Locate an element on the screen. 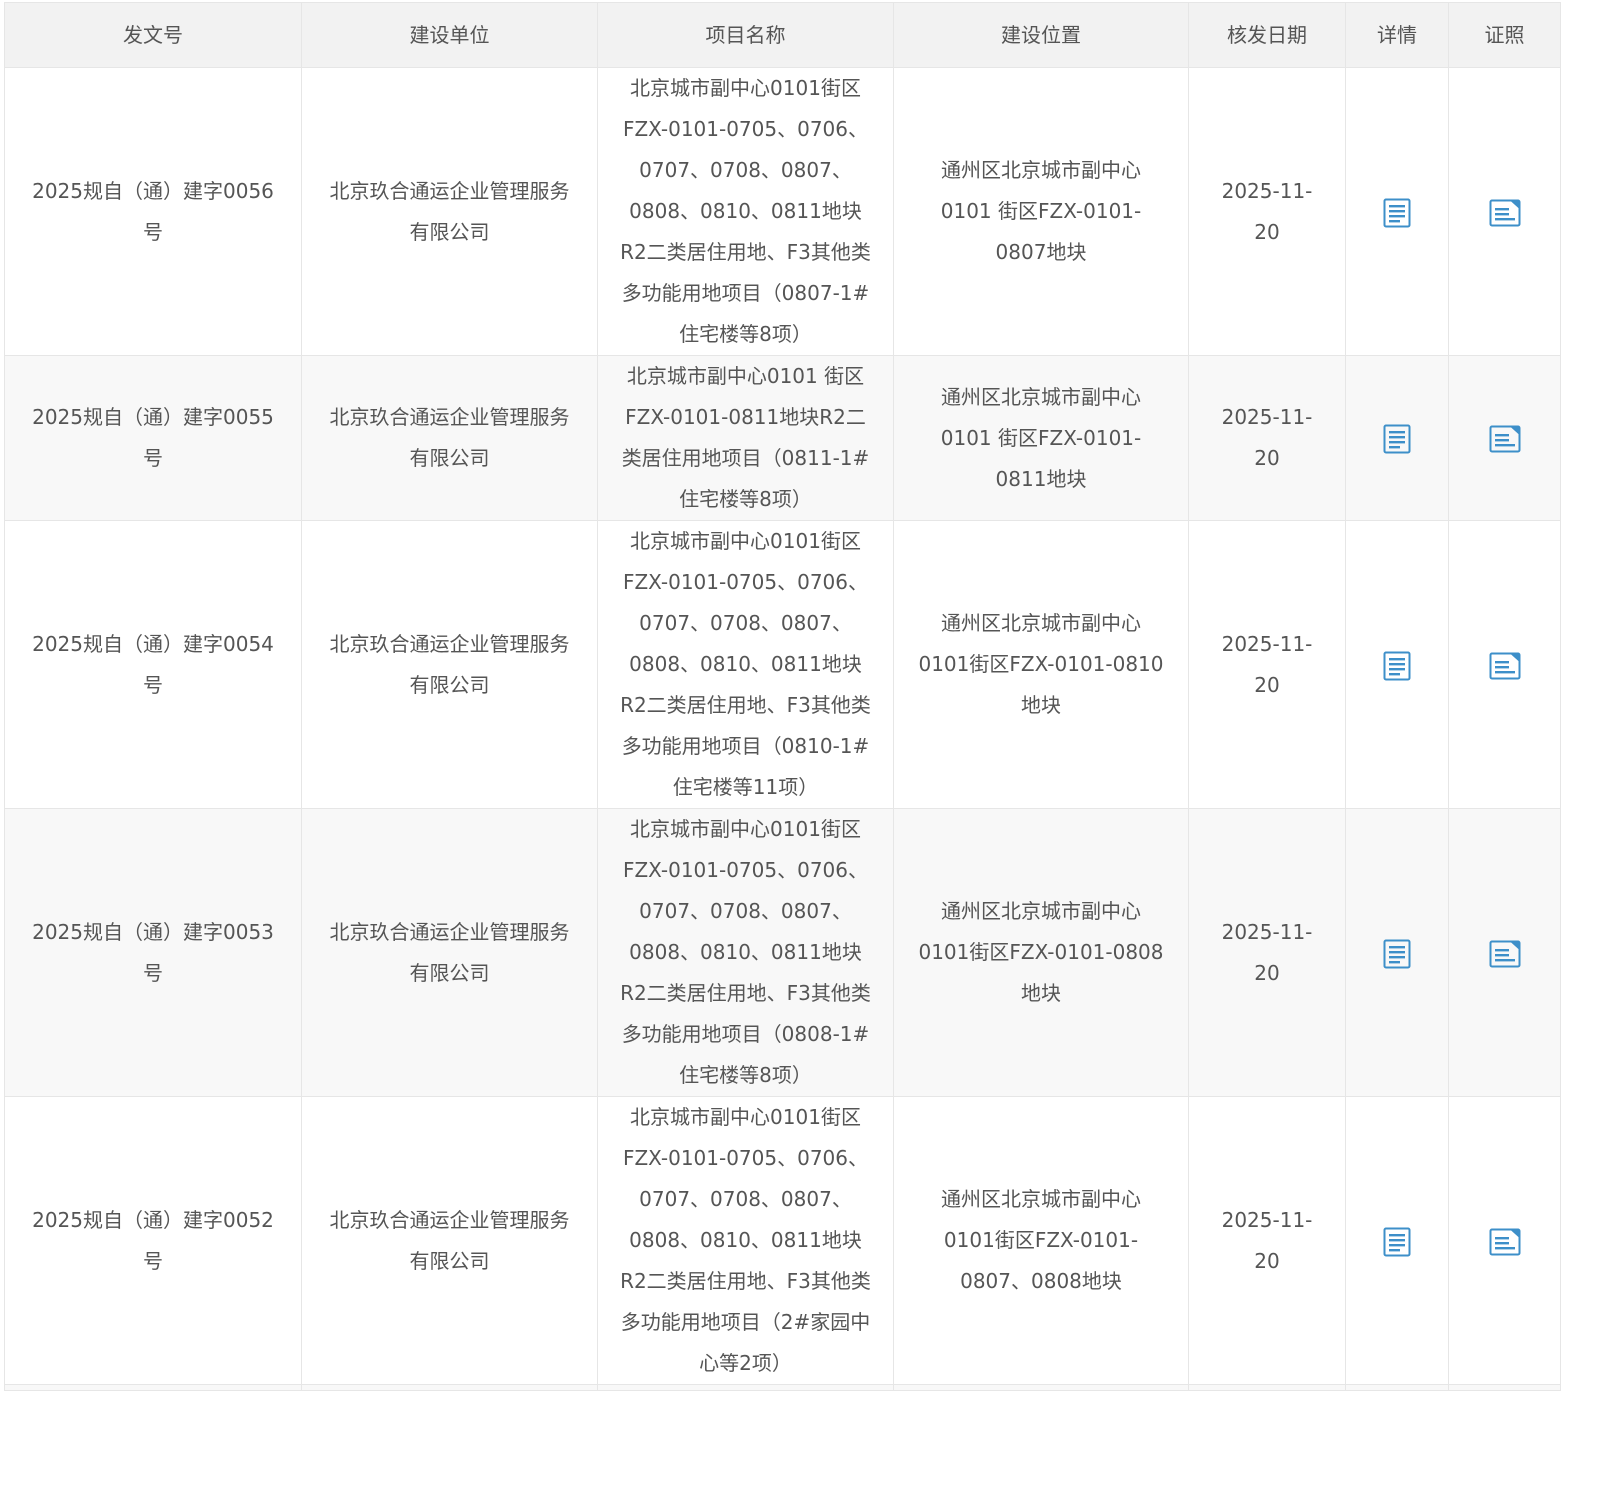 The width and height of the screenshot is (1602, 1498). column-header-project: 项目名称 is located at coordinates (745, 35).